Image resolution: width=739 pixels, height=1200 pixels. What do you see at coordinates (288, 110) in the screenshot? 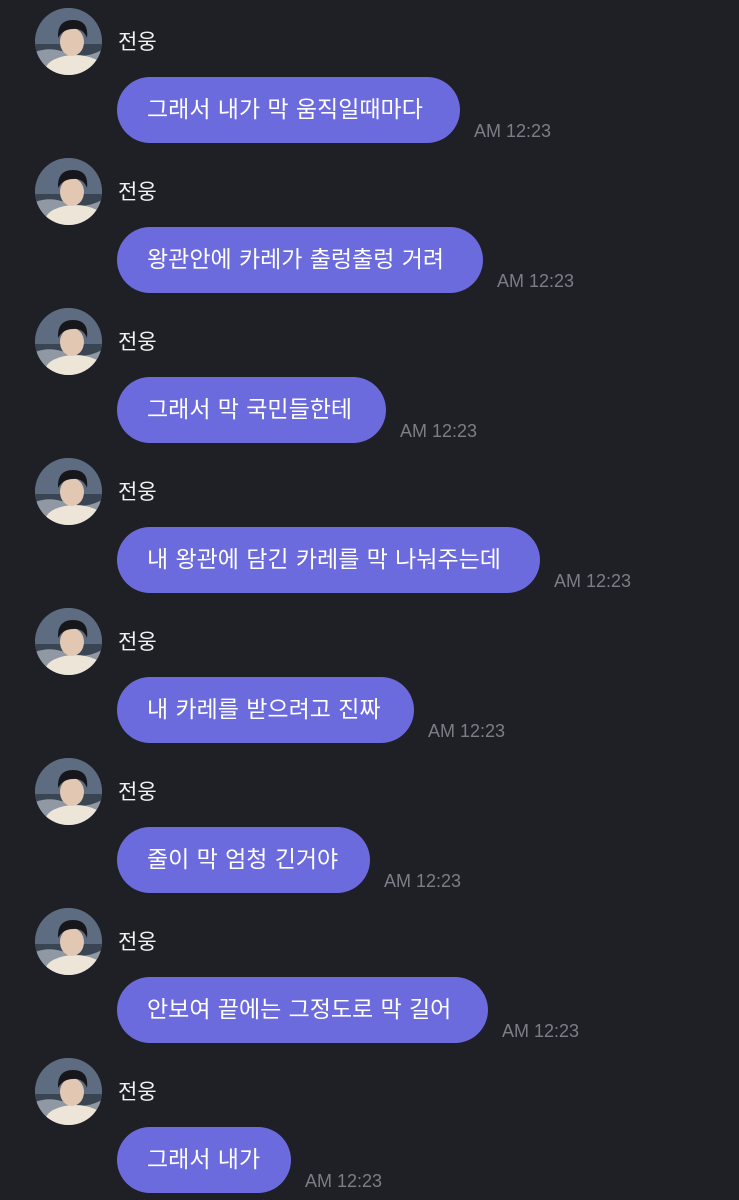
I see `message-bubble: 그래서 내가 막 움직일때마다` at bounding box center [288, 110].